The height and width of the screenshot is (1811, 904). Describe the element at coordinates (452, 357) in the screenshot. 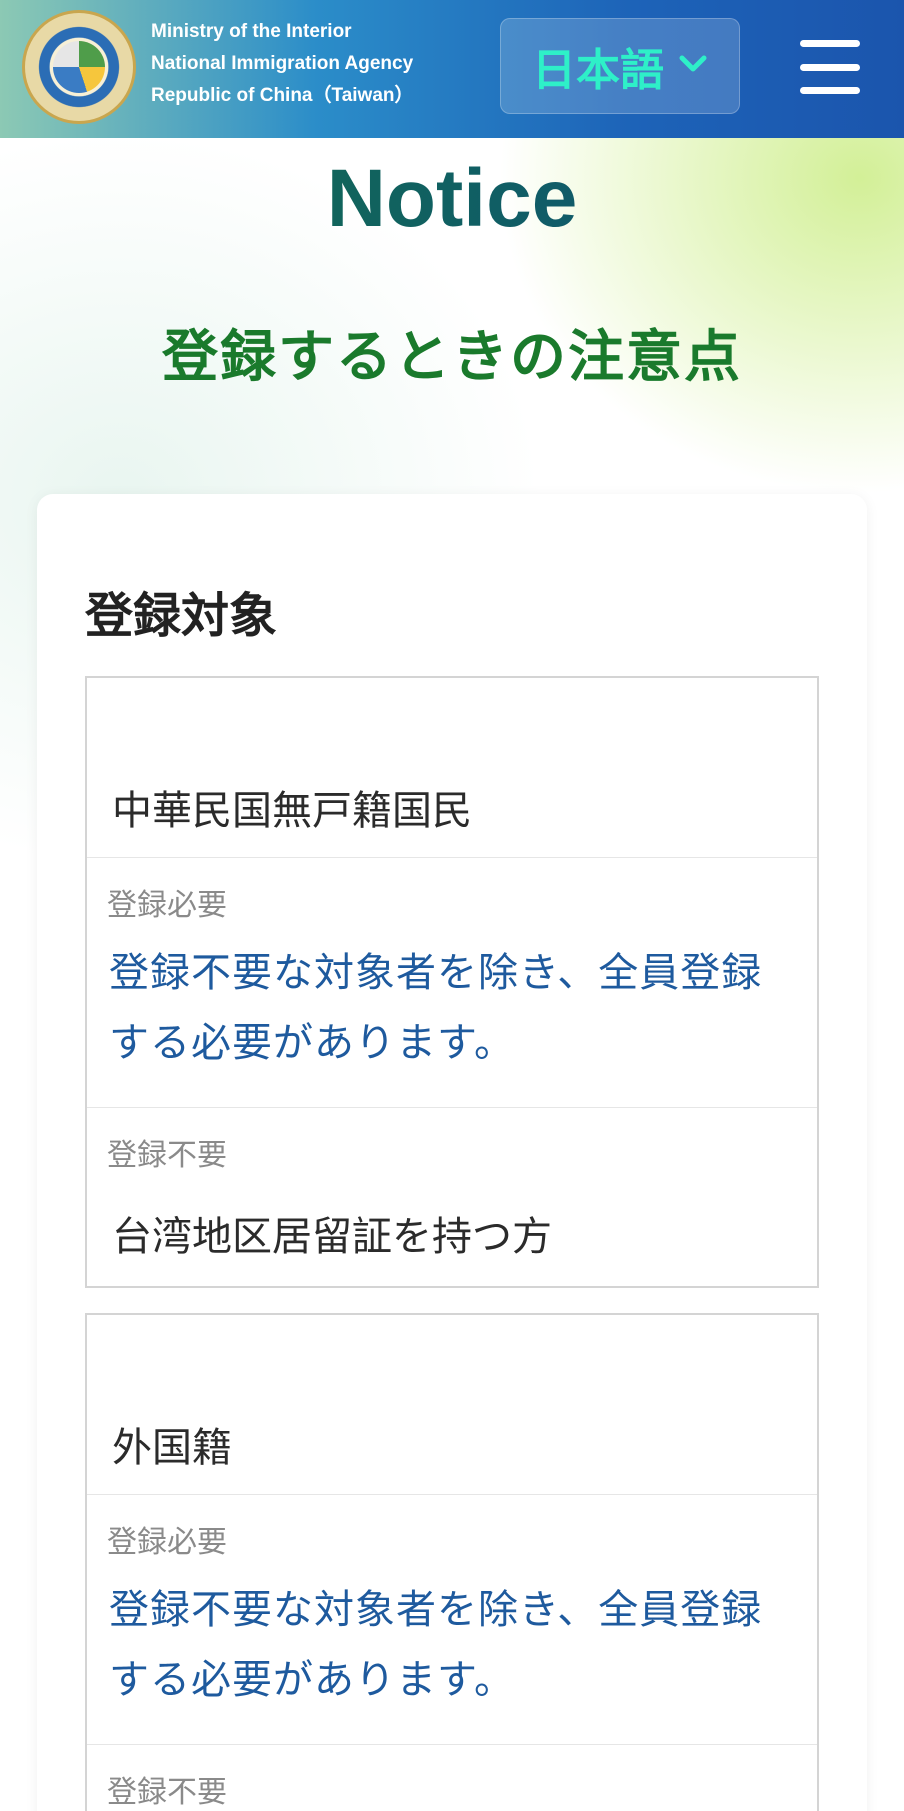

I see `page-subtitle: 登録するときの注意点` at that location.